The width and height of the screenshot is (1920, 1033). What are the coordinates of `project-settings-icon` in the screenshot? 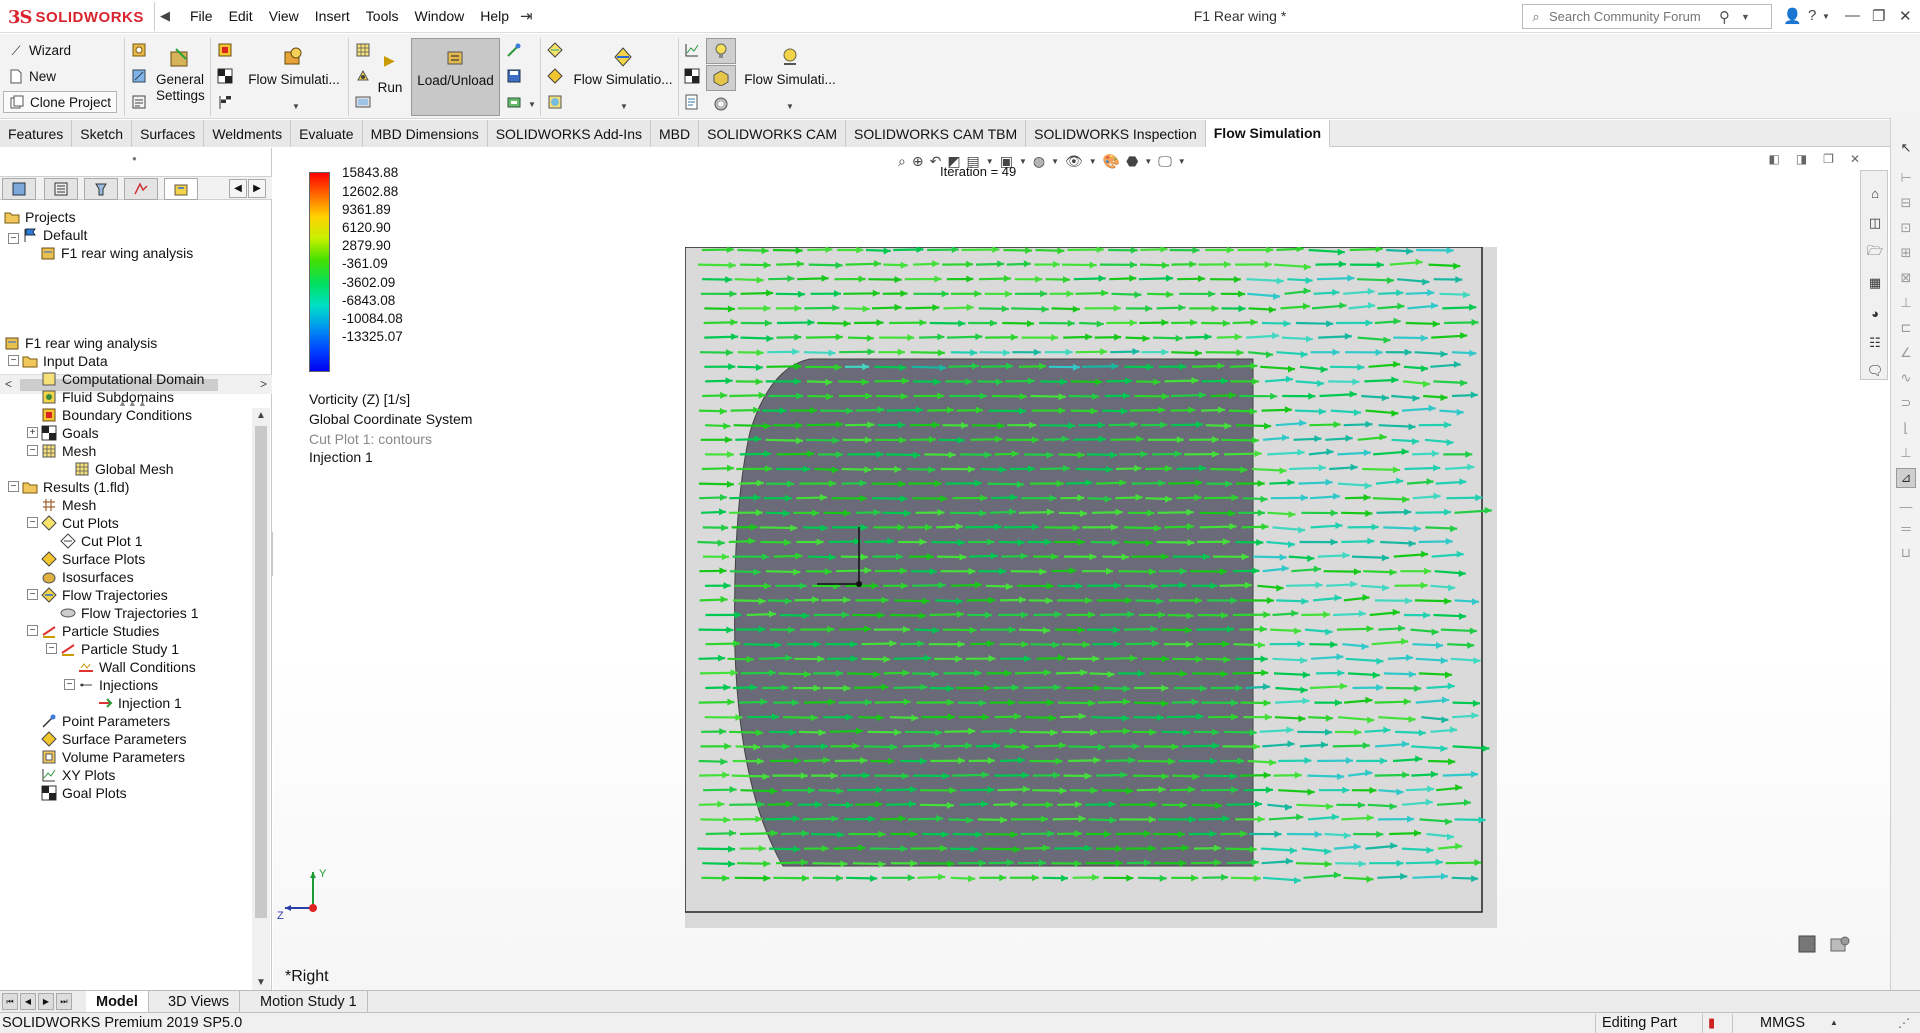 It's located at (139, 50).